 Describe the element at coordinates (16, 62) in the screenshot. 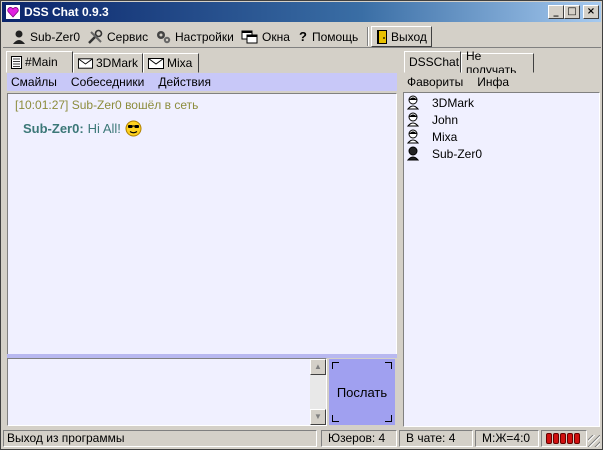

I see `channel-icon` at that location.